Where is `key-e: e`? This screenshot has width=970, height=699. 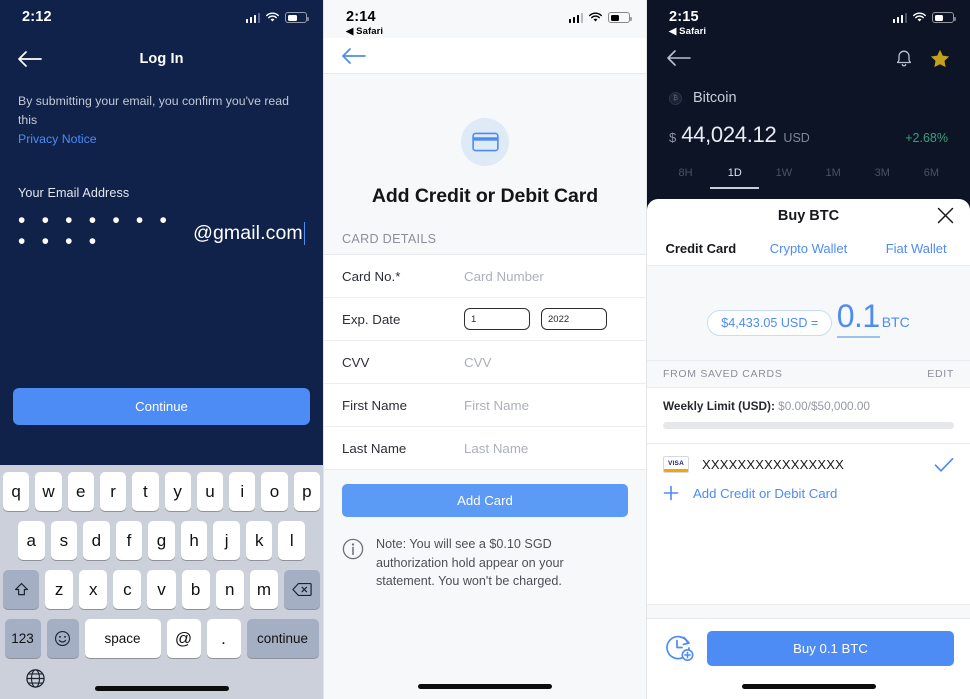
key-e: e is located at coordinates (80, 491).